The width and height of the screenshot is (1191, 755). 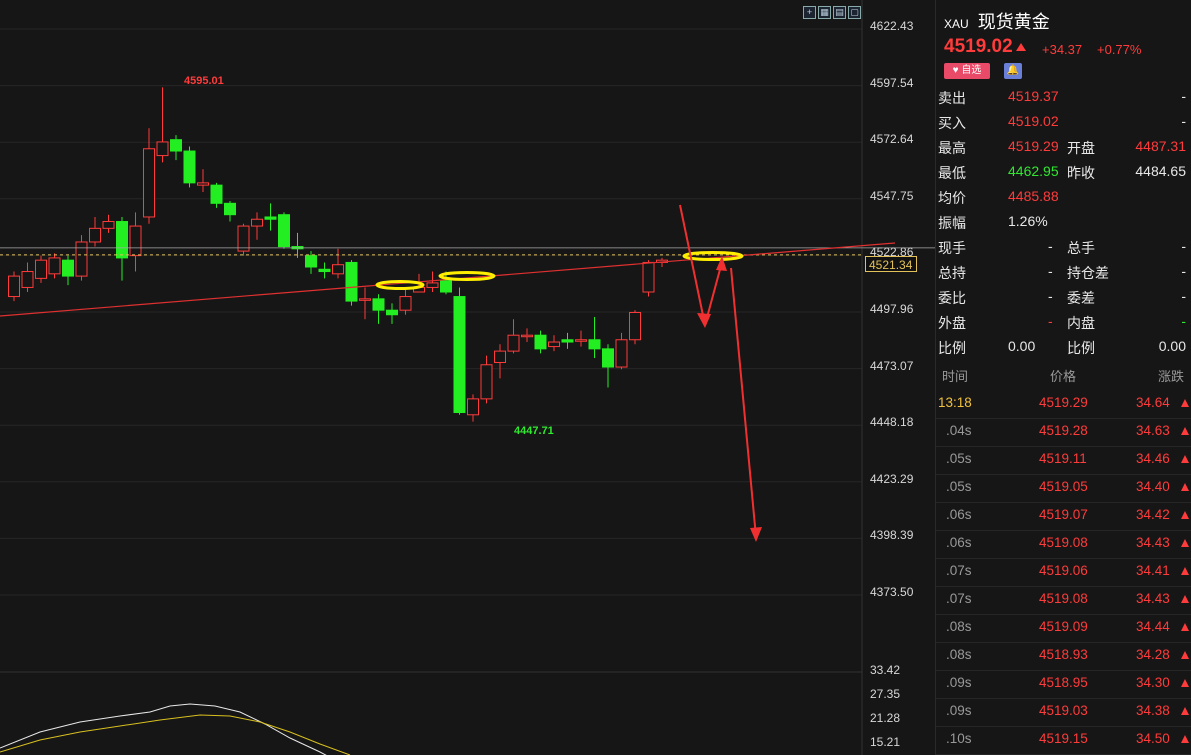 I want to click on current-price-tag: 4521.34, so click(x=891, y=264).